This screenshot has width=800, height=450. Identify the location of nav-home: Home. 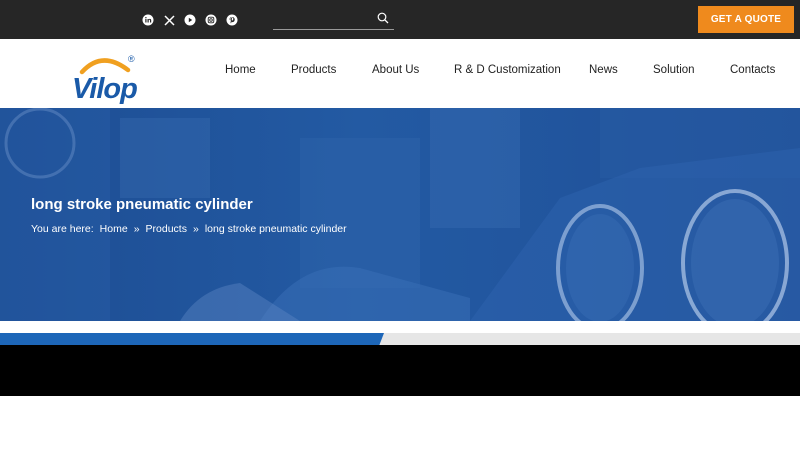
(240, 70).